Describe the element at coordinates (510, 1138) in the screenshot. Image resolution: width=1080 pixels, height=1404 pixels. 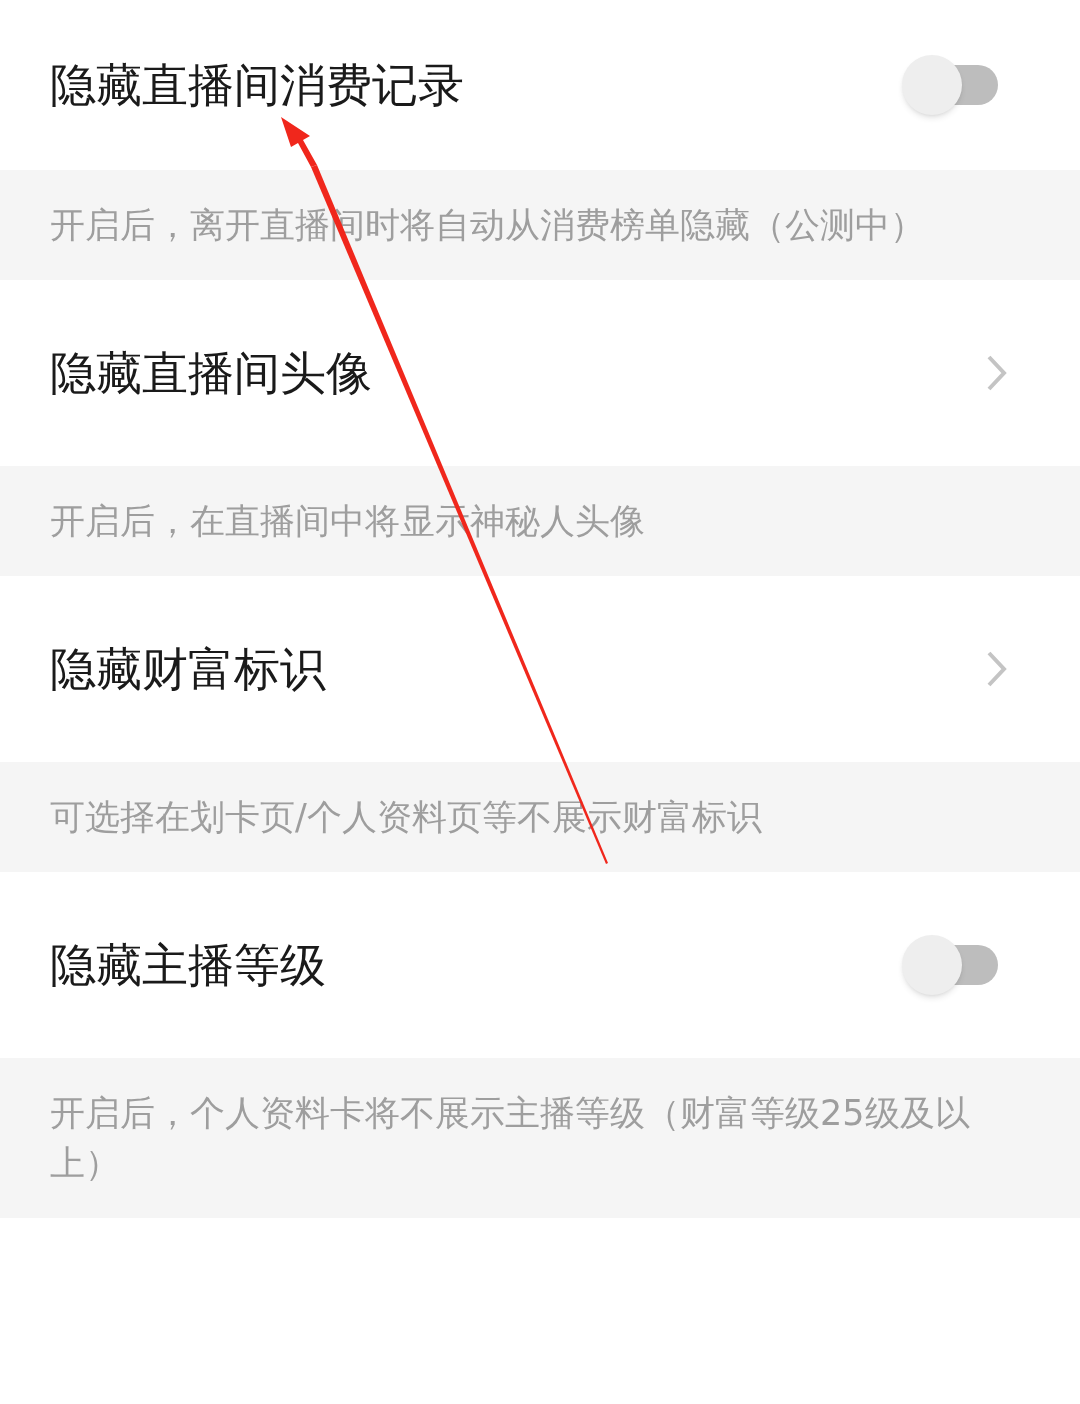
I see `setting-description: 开启后，个人资料卡将不展示主播等级（财富等级25级及以上）` at that location.